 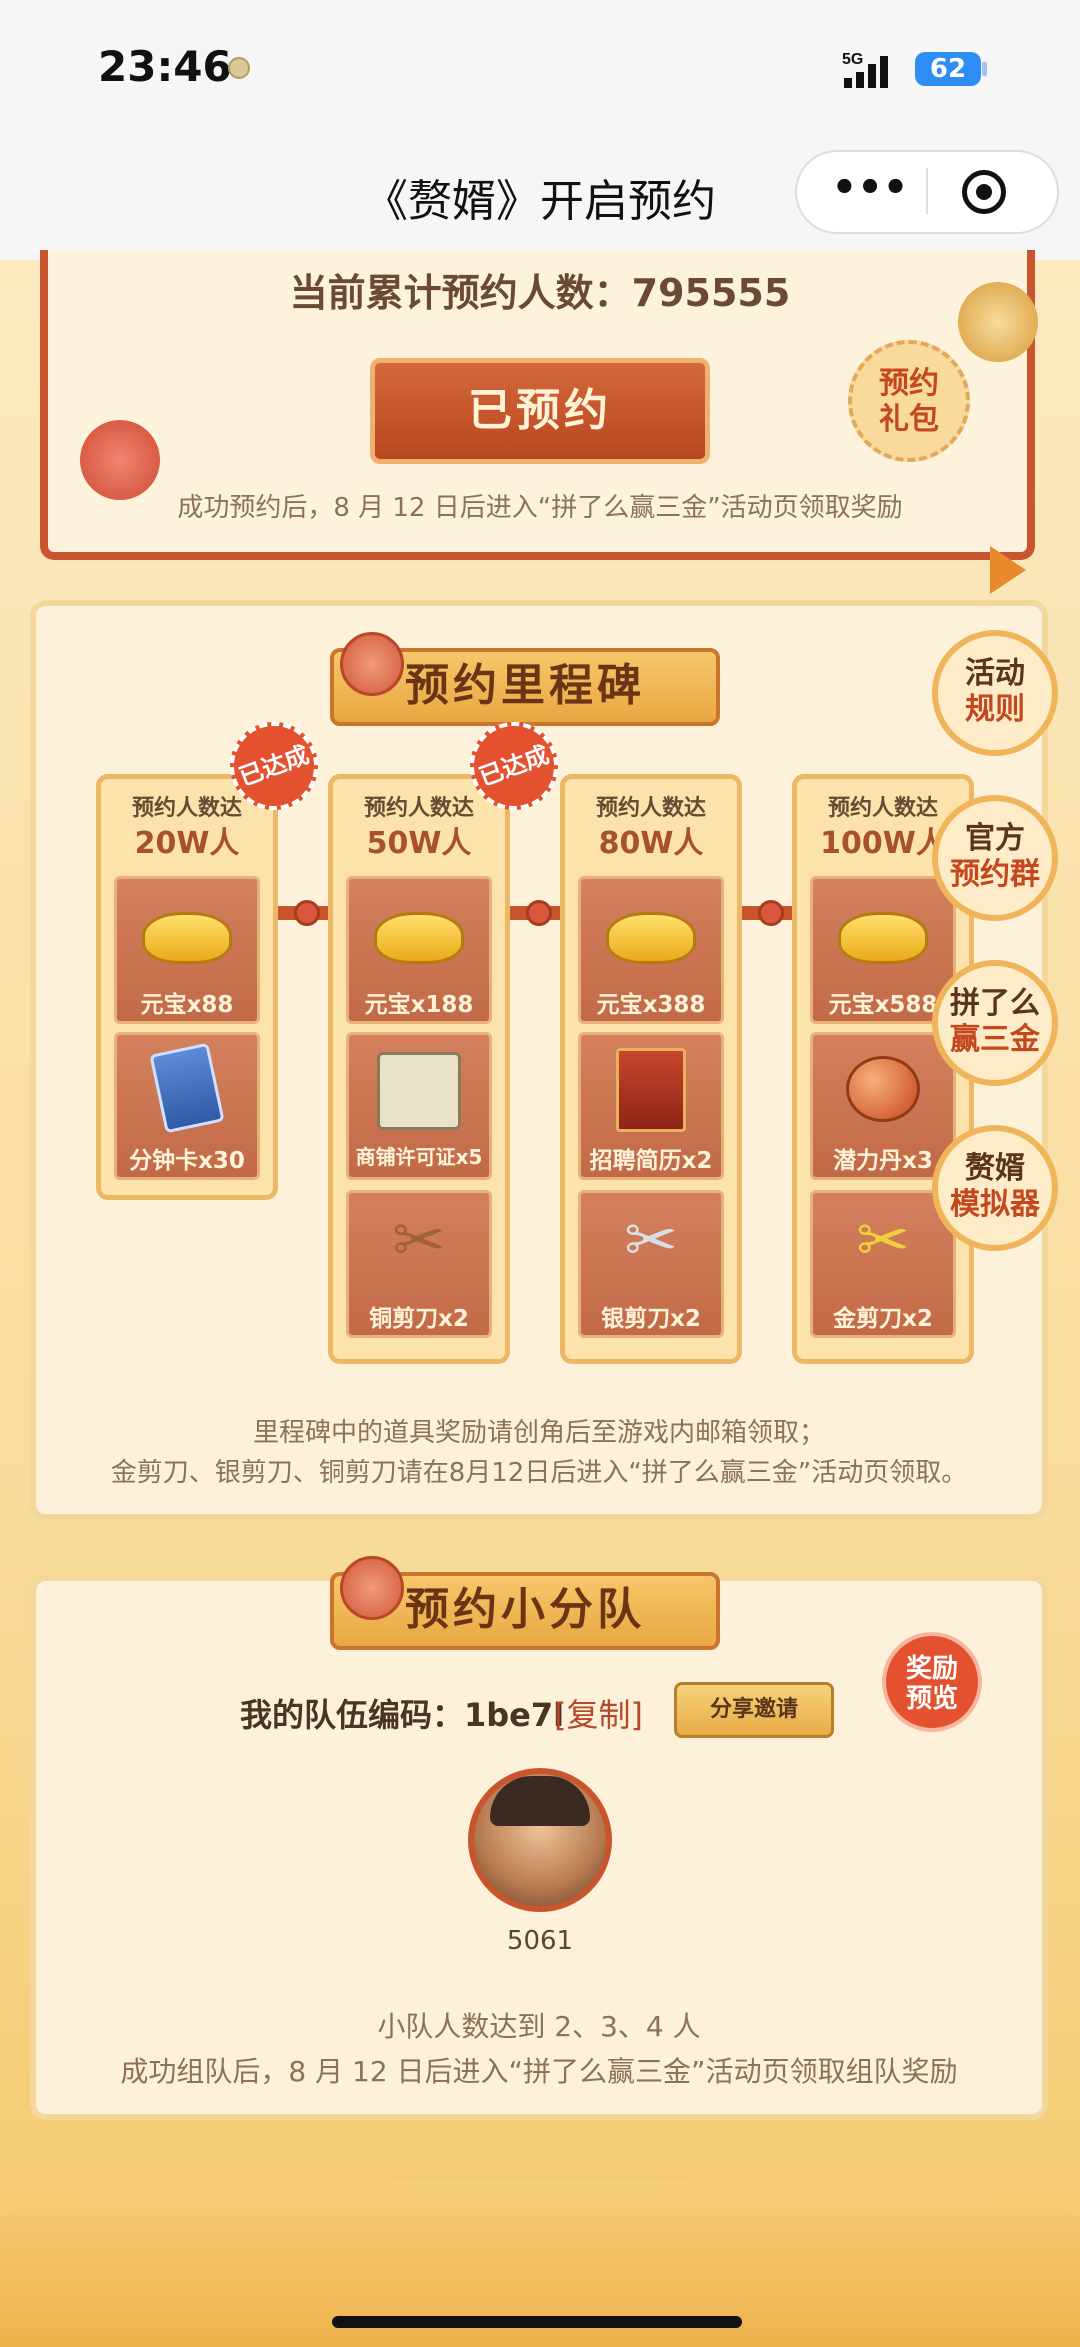 I want to click on member-id: 5061, so click(x=540, y=1941).